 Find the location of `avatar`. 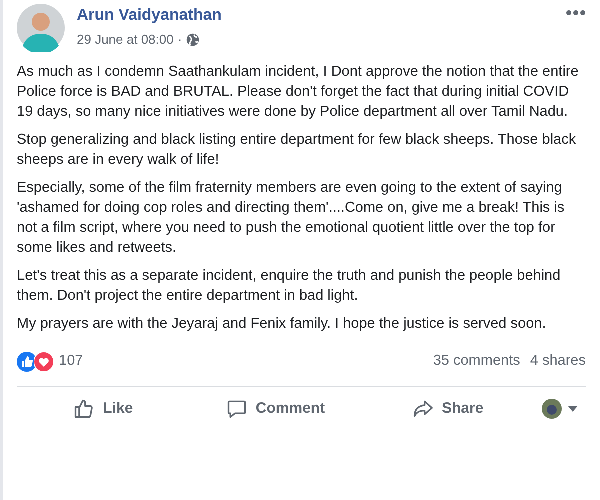

avatar is located at coordinates (41, 28).